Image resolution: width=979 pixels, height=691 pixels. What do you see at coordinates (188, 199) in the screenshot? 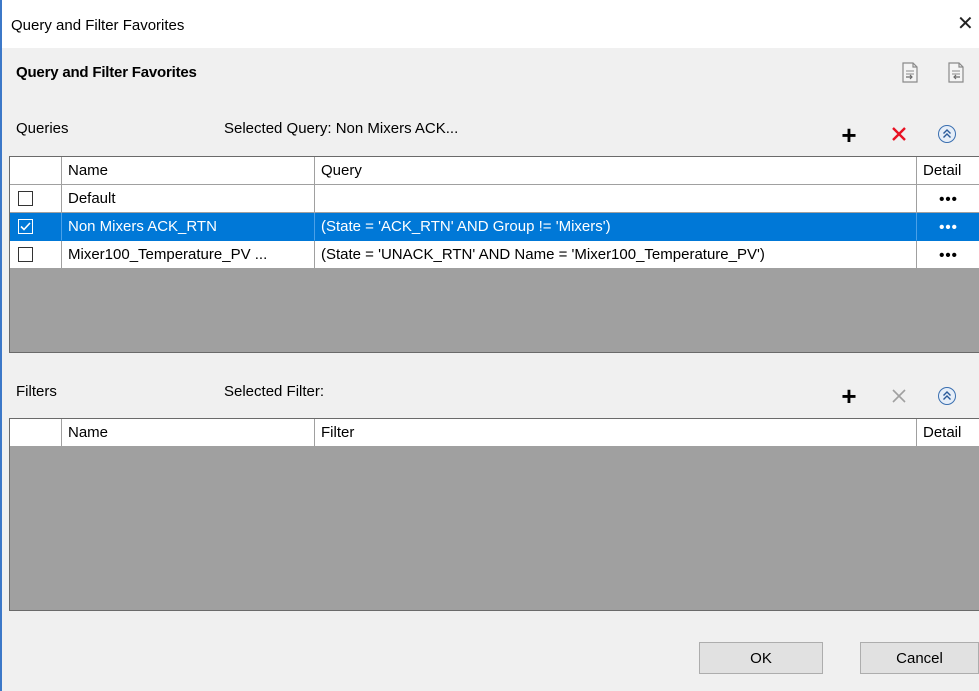
I see `row-name: Default` at bounding box center [188, 199].